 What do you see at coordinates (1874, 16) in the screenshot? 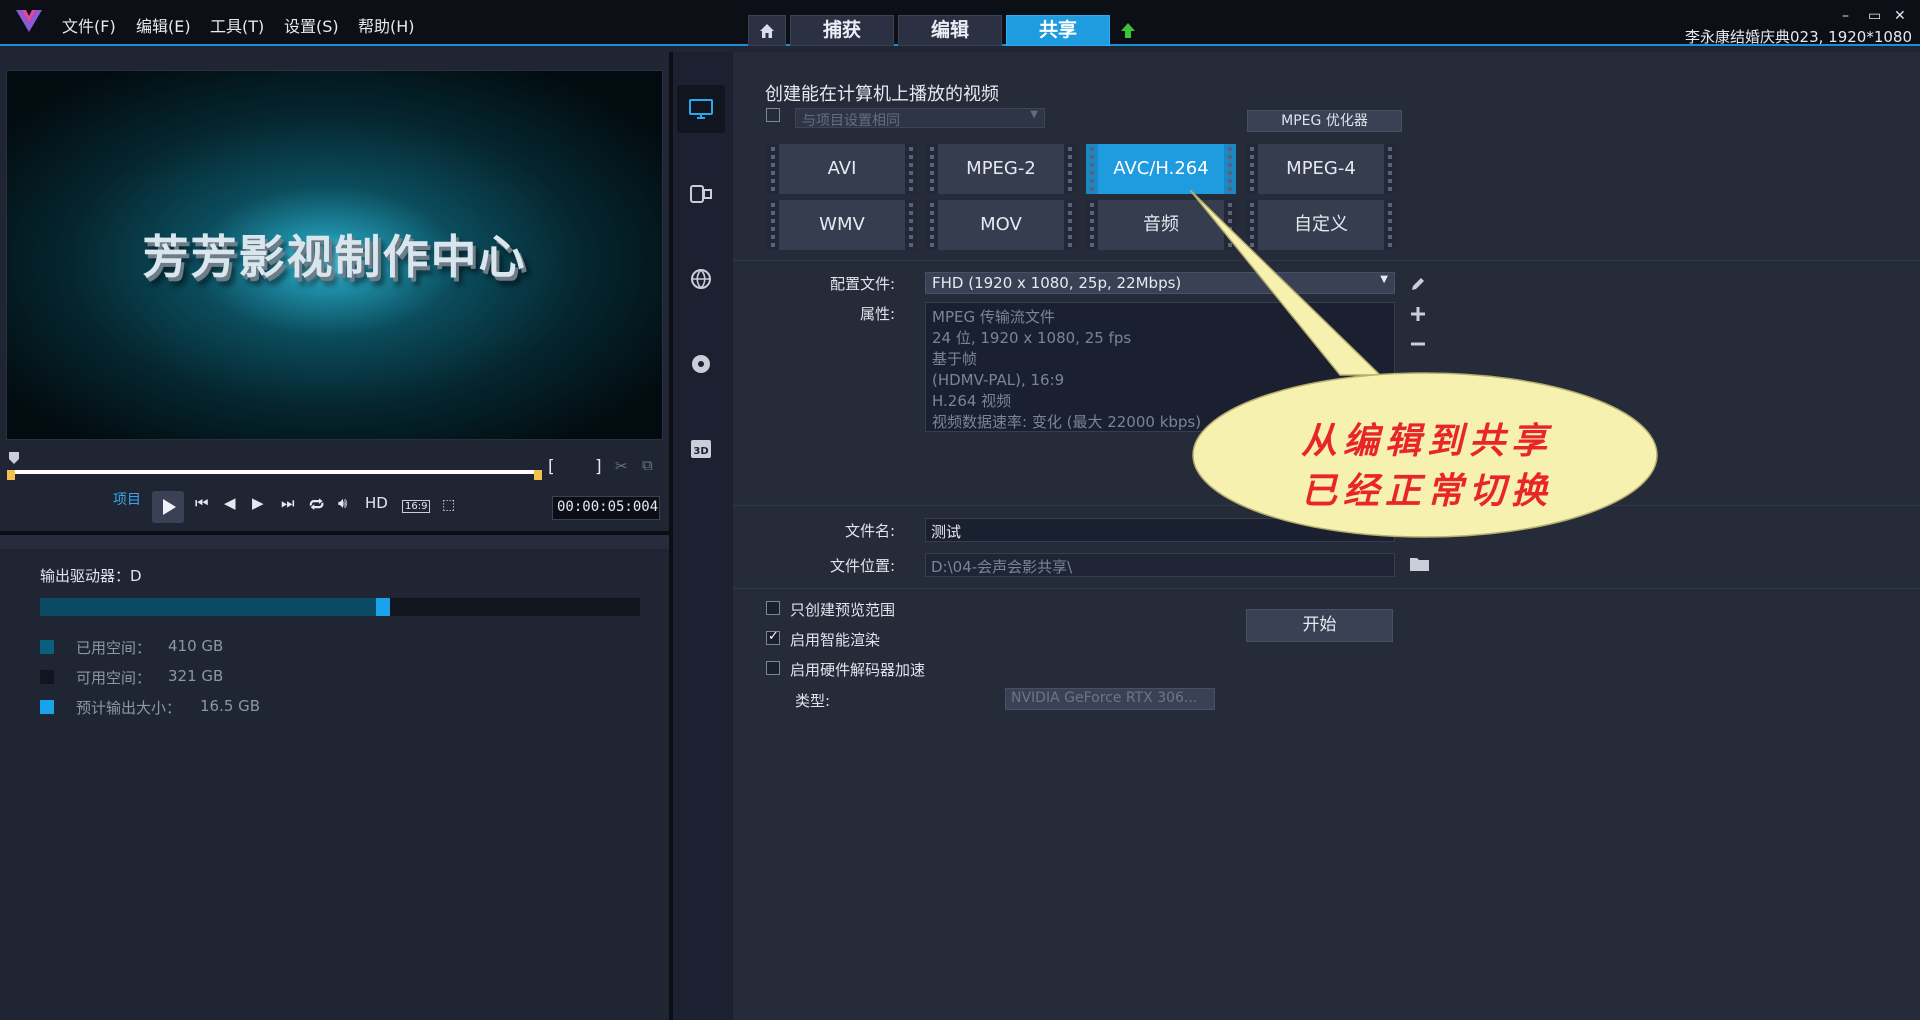
I see `restore-button: ▭` at bounding box center [1874, 16].